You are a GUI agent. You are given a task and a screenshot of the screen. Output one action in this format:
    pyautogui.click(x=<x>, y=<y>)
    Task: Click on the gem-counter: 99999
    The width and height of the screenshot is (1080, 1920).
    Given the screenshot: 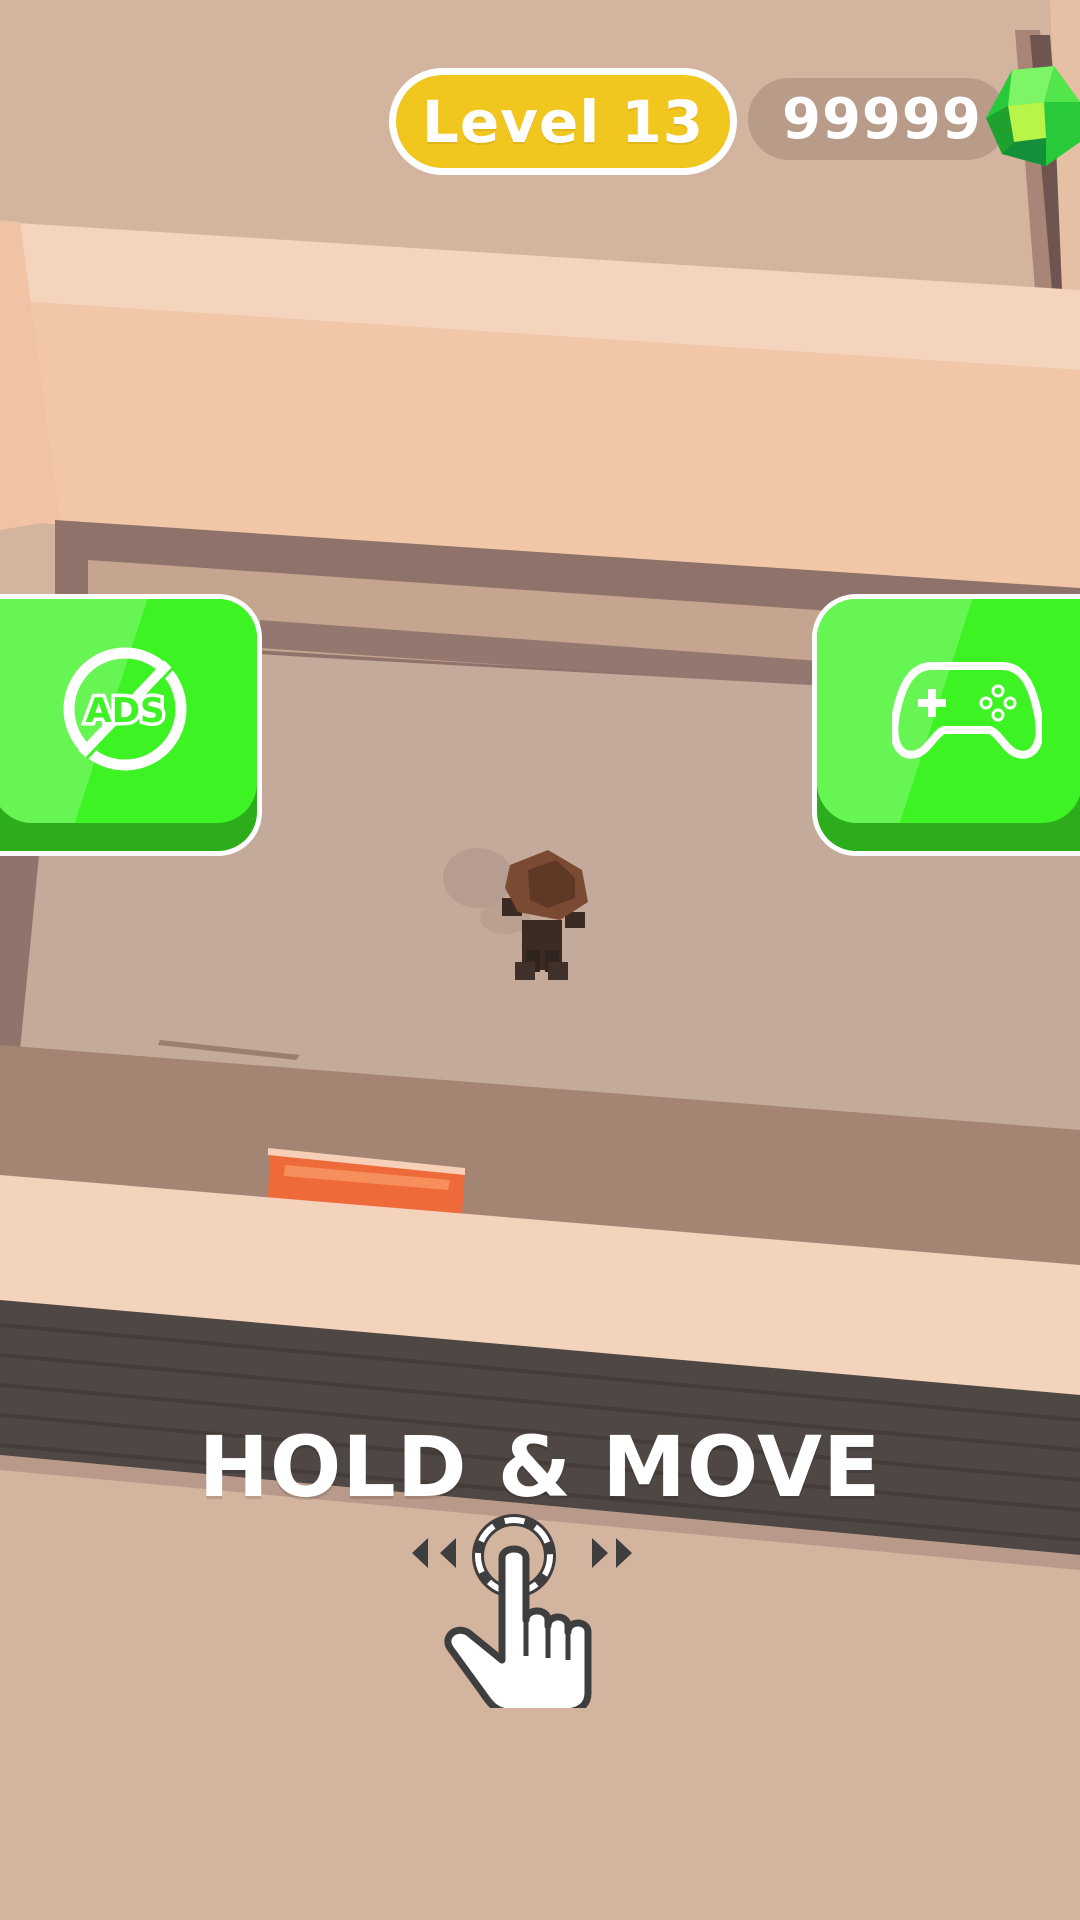 What is the action you would take?
    pyautogui.click(x=878, y=119)
    